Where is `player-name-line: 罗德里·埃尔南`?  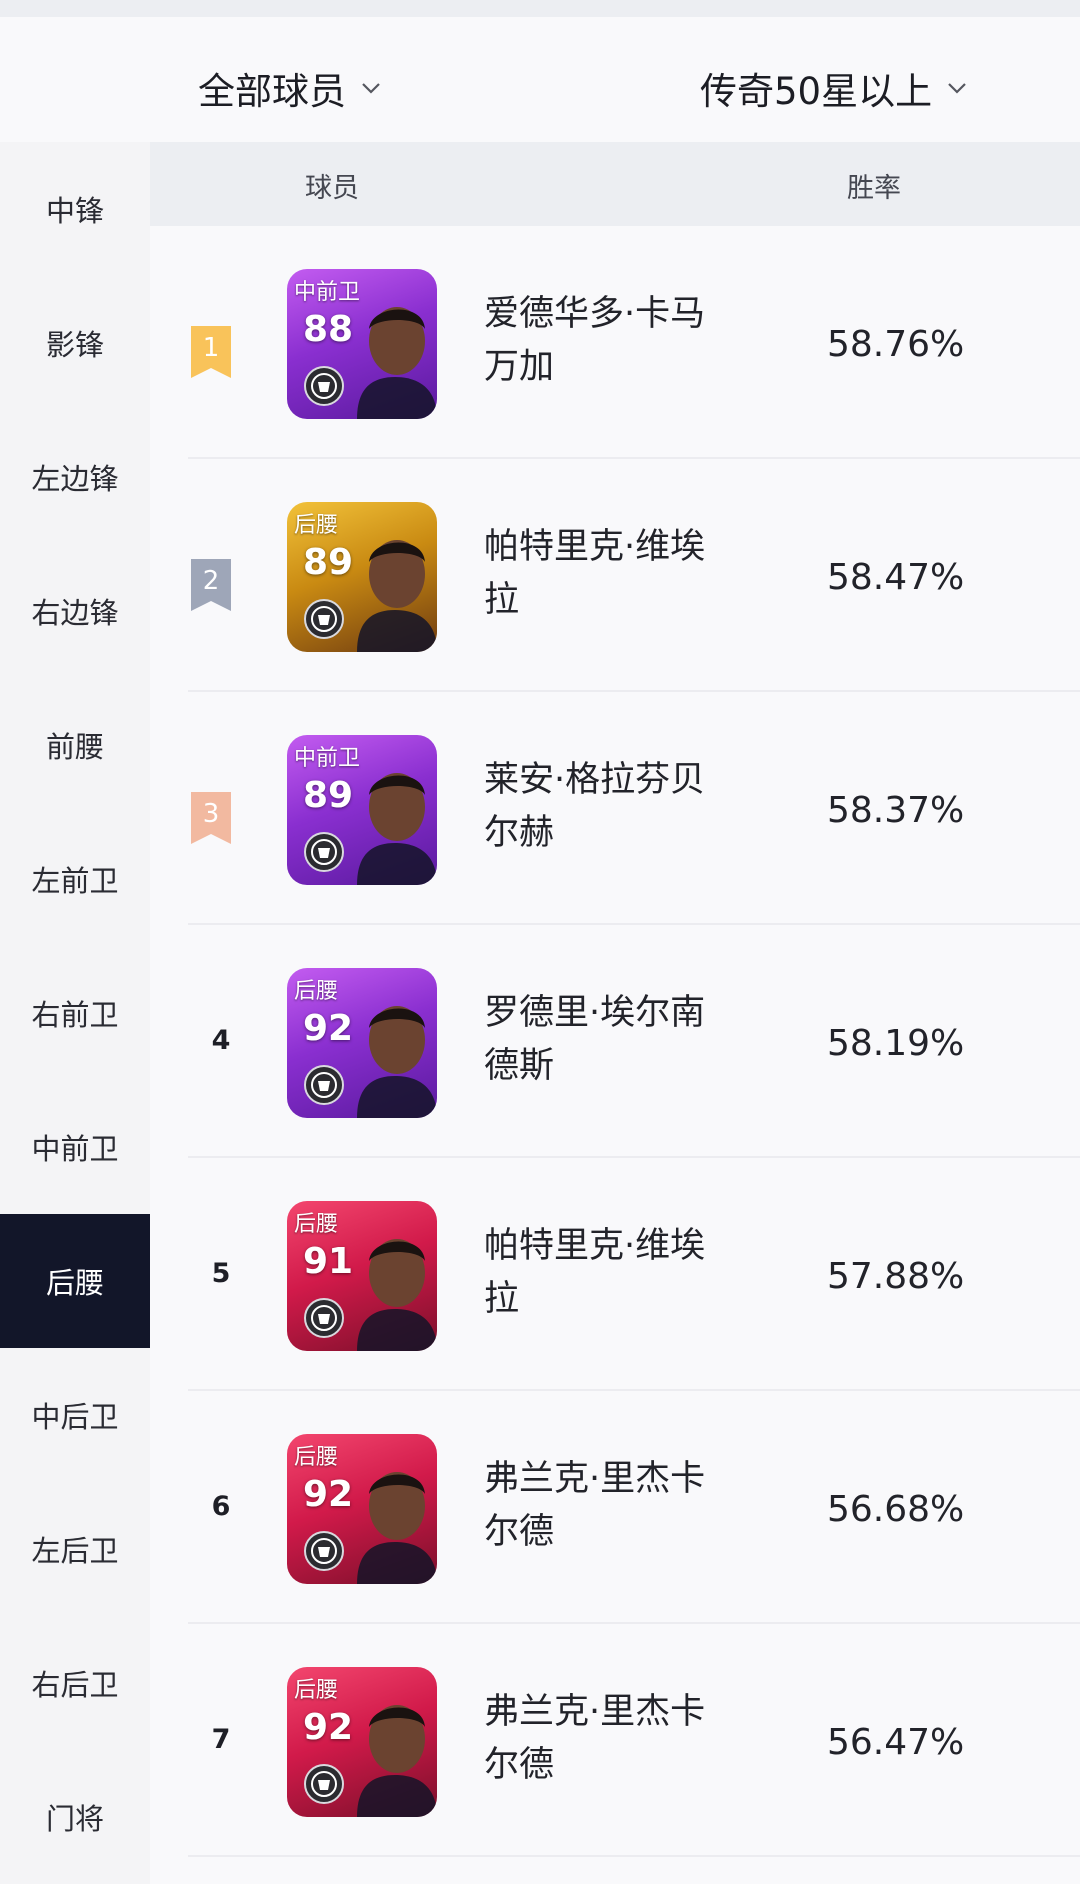
player-name-line: 罗德里·埃尔南 is located at coordinates (595, 1013).